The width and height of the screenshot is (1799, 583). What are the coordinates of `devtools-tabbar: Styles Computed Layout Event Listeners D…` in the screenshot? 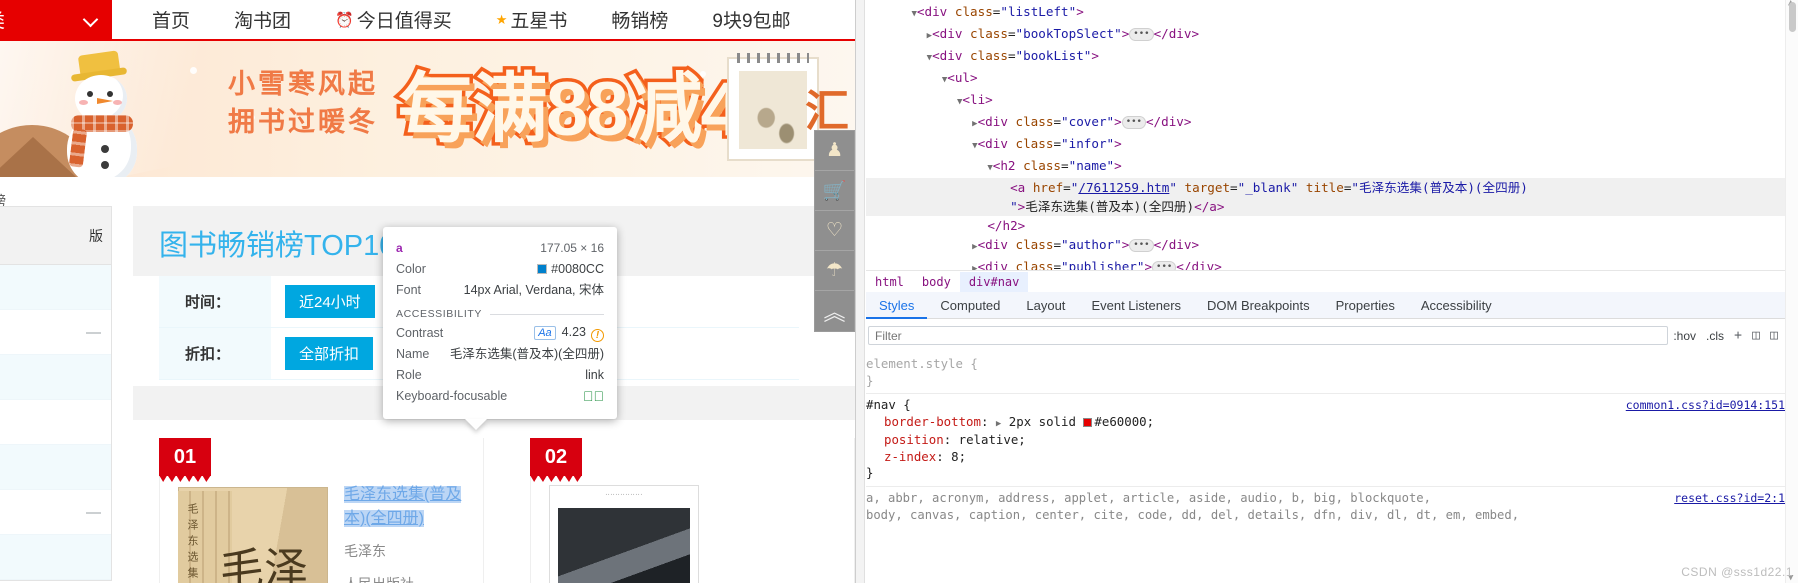 It's located at (1325, 305).